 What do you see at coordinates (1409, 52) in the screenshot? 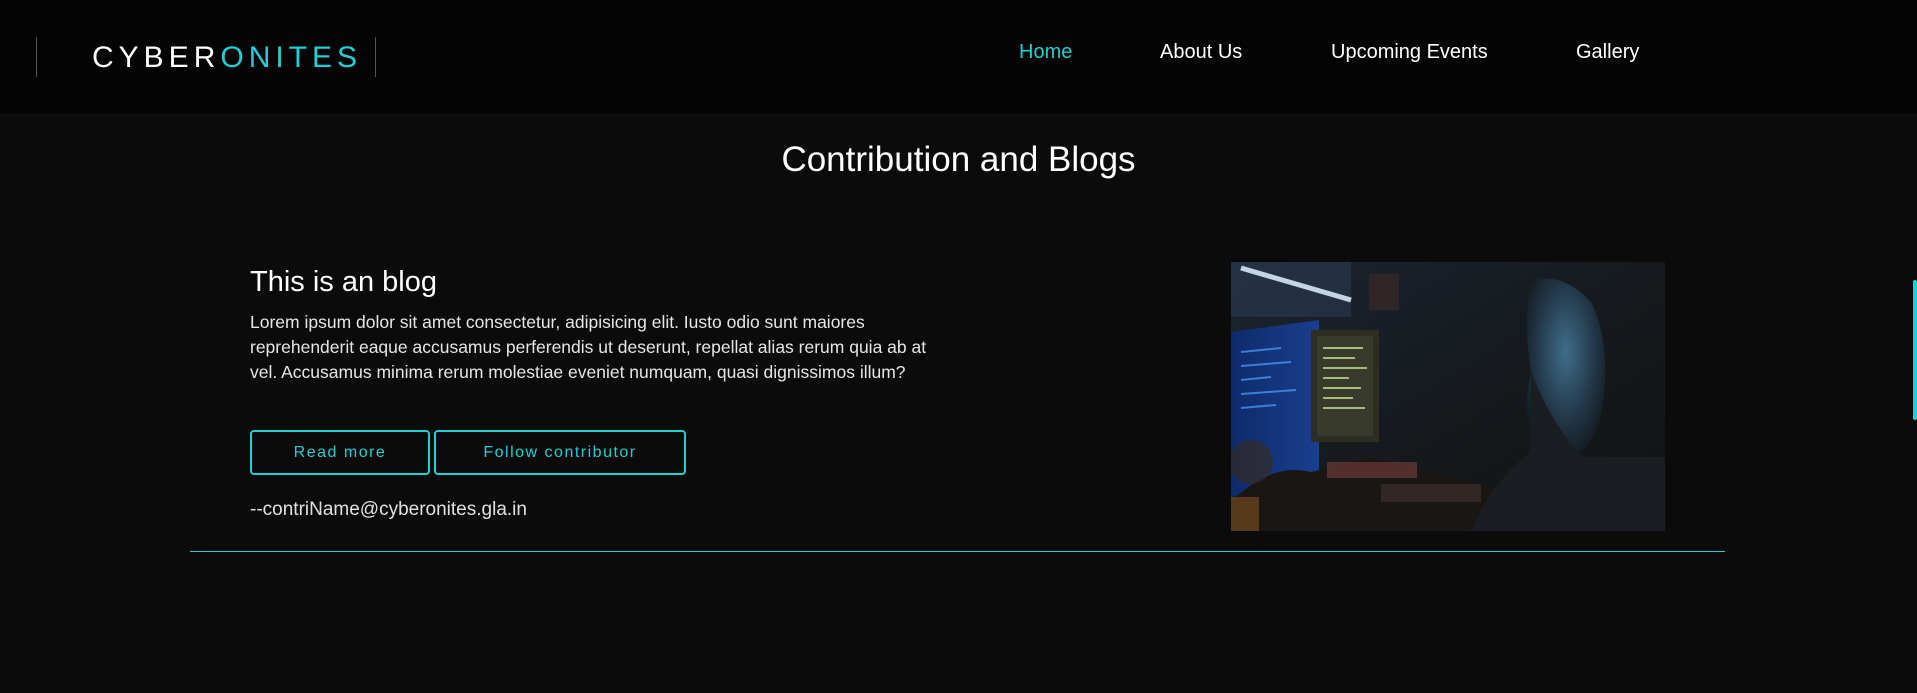
I see `nav-link-upcoming-events: Upcoming Events` at bounding box center [1409, 52].